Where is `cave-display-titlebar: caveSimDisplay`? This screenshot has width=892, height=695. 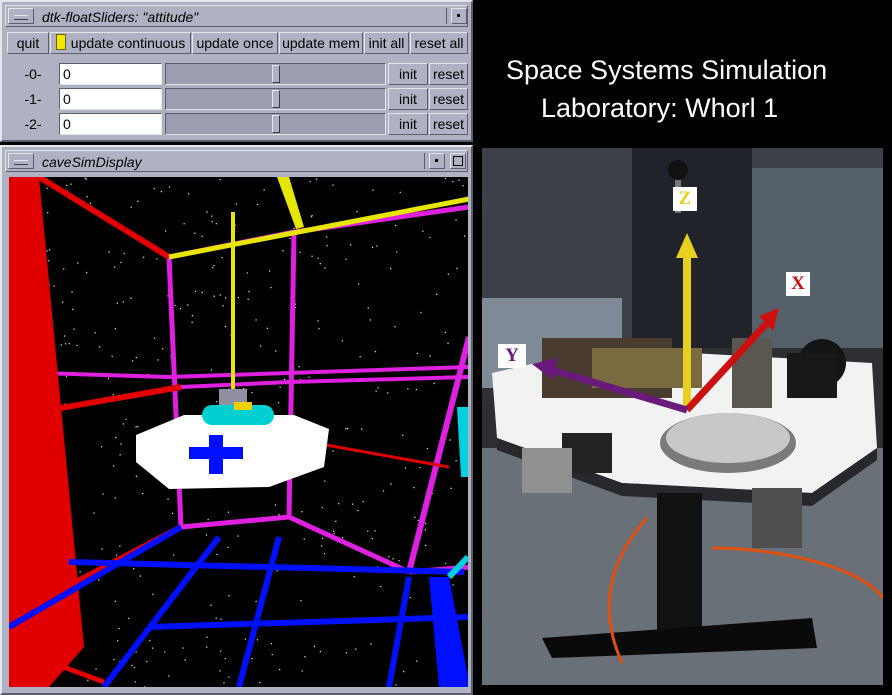 cave-display-titlebar: caveSimDisplay is located at coordinates (236, 161).